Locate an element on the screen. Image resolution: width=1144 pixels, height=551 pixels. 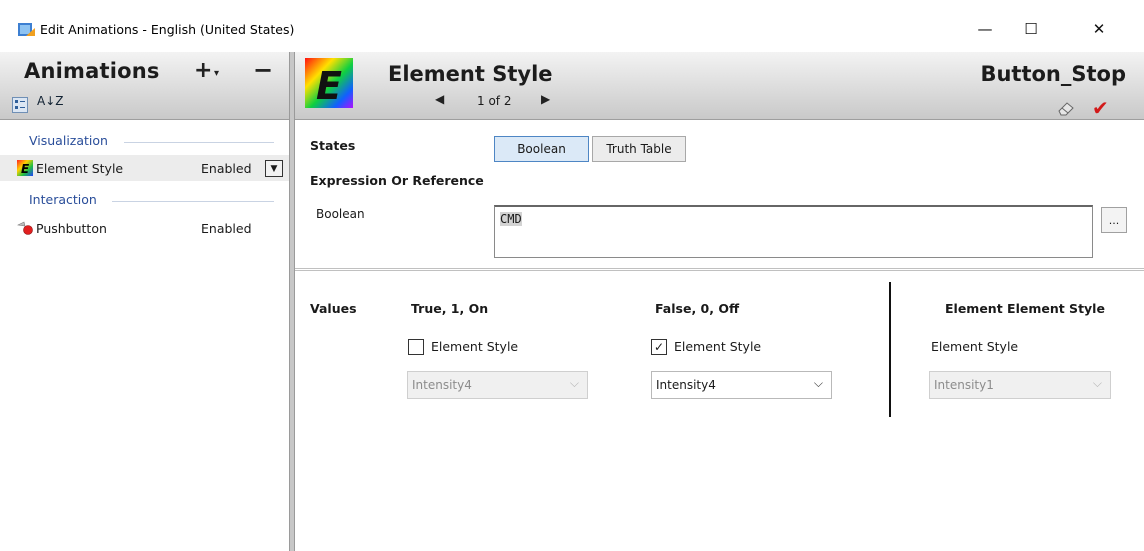
pushbutton-icon is located at coordinates (25, 228).